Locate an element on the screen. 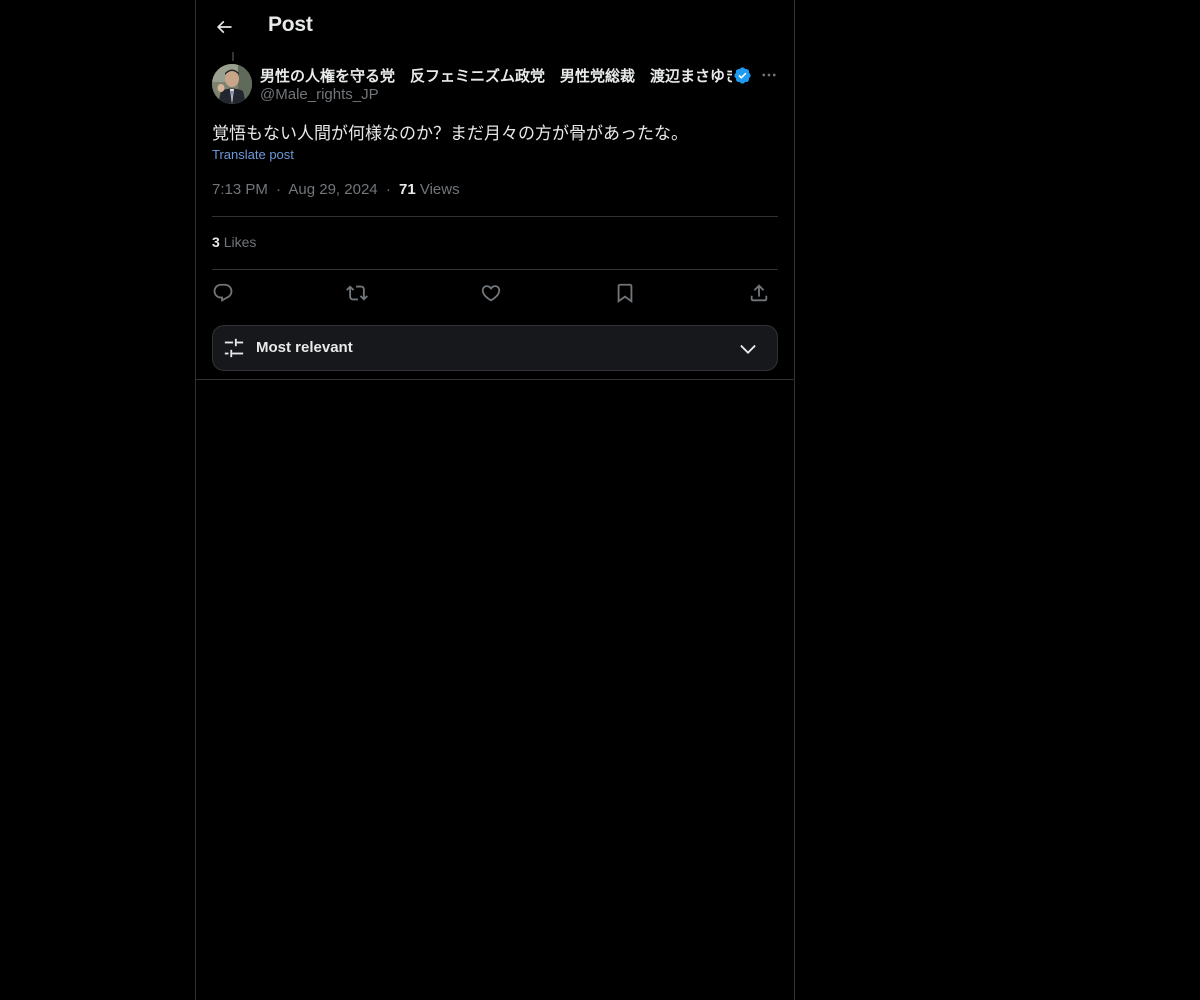 This screenshot has height=1000, width=1200. author-name-row: 男性の人権を守る党 反フェミニズム政党 男性党総裁 渡辺まさゆき is located at coordinates (497, 75).